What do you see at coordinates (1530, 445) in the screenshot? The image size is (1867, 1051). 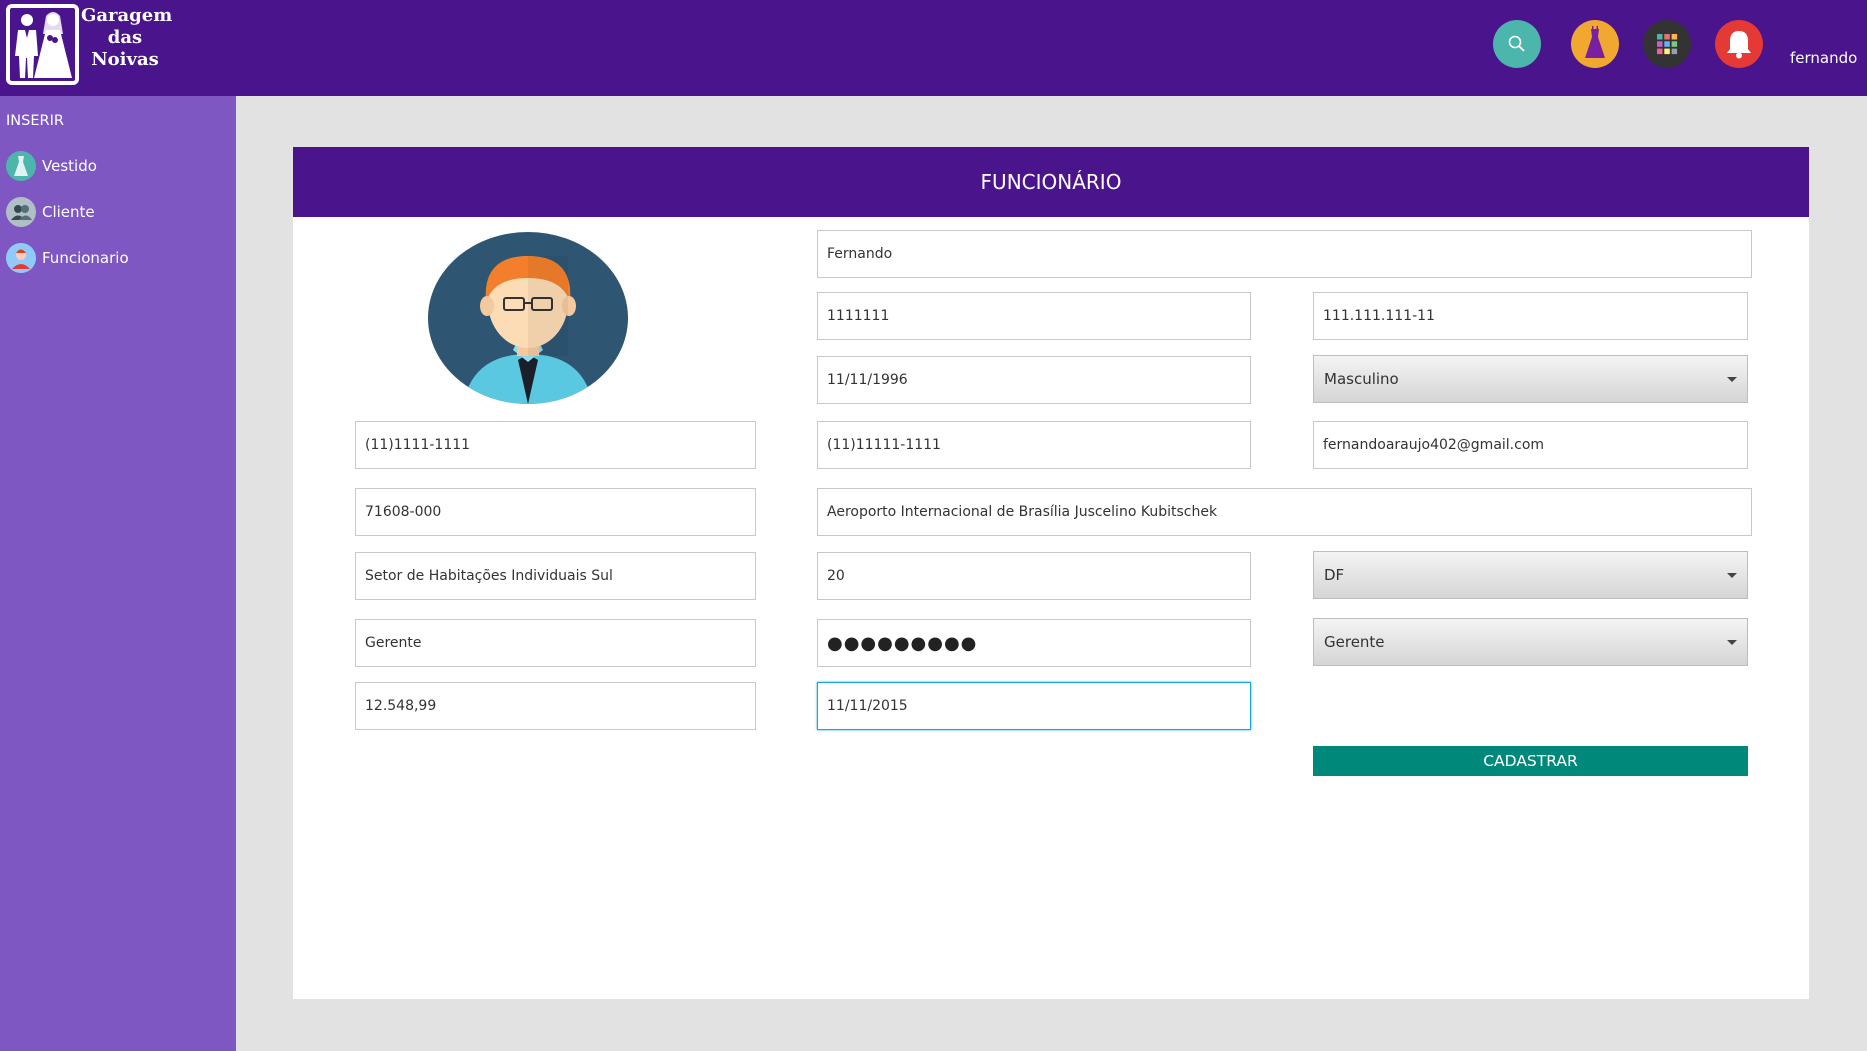 I see `email-field: fernandoaraujo402@gmail.com` at bounding box center [1530, 445].